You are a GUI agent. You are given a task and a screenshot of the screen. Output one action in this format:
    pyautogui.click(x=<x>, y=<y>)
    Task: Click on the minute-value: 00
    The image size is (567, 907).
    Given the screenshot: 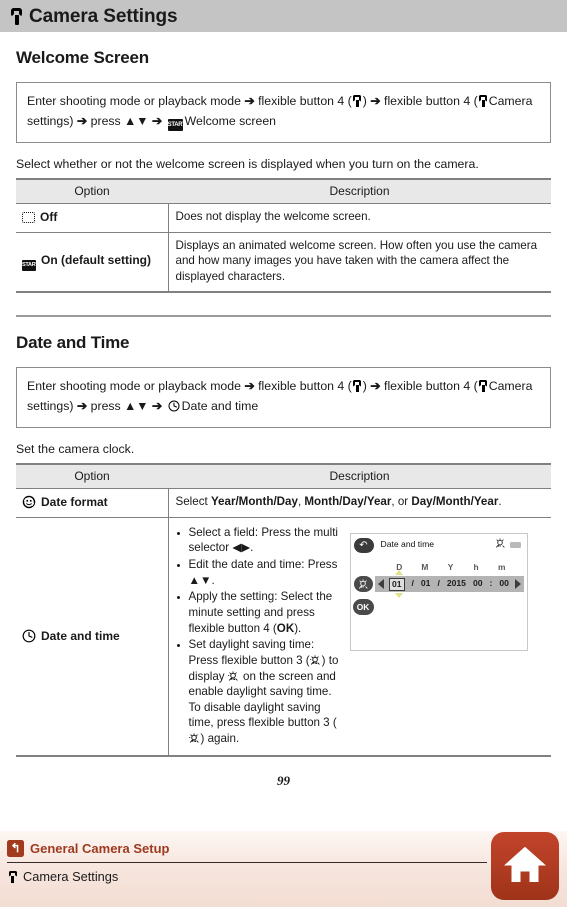 What is the action you would take?
    pyautogui.click(x=504, y=584)
    